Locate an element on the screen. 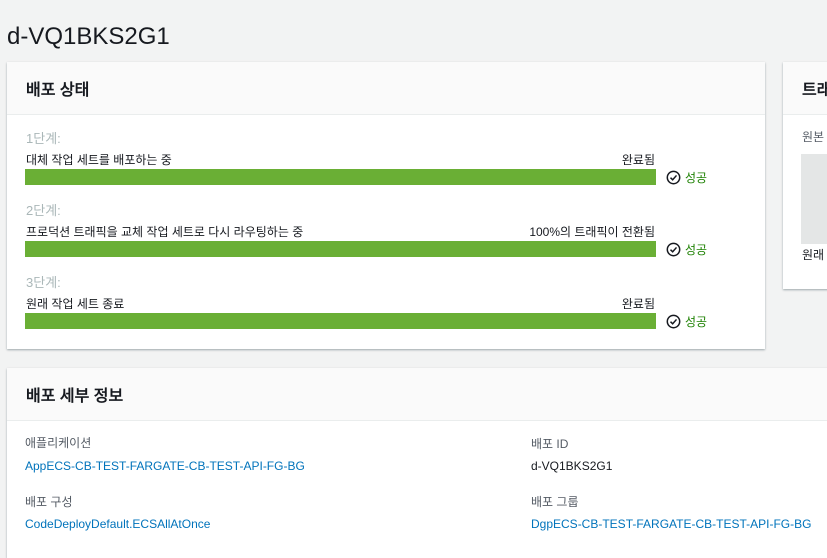 This screenshot has width=827, height=558. step-2-progress-fill is located at coordinates (340, 249).